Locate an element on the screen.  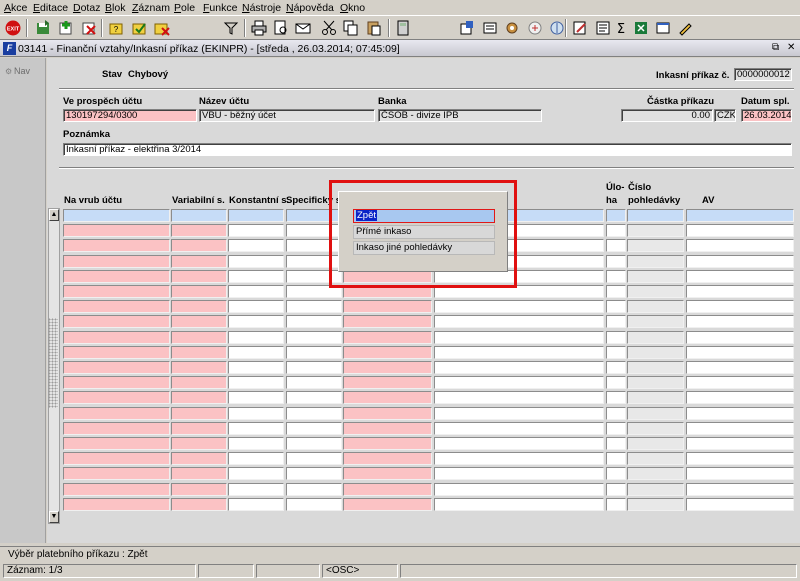
edit-icon is located at coordinates (580, 28).